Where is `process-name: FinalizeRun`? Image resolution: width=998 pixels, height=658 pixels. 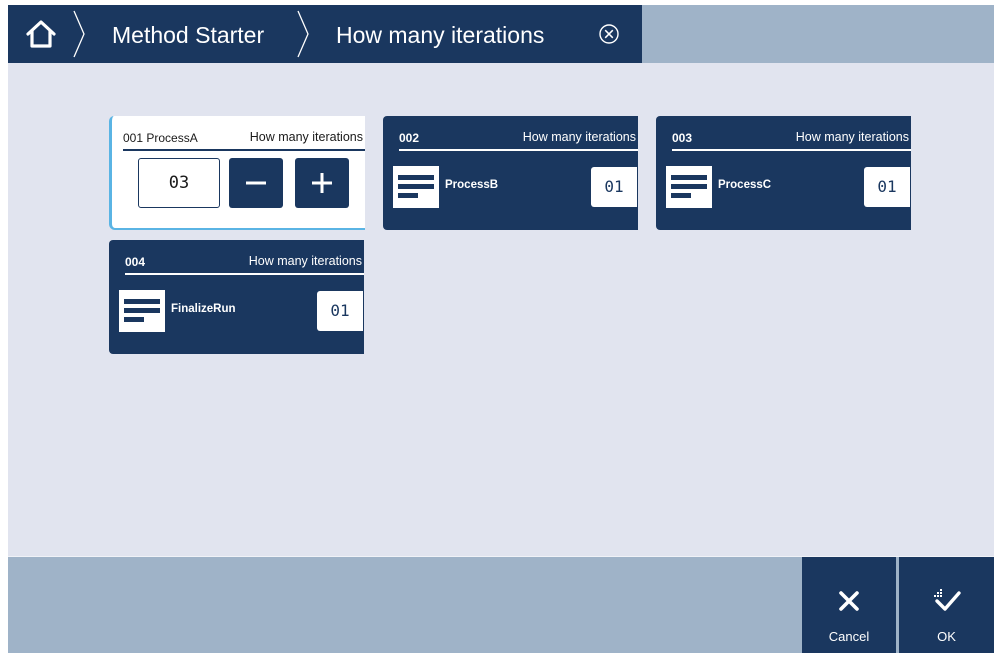 process-name: FinalizeRun is located at coordinates (203, 309).